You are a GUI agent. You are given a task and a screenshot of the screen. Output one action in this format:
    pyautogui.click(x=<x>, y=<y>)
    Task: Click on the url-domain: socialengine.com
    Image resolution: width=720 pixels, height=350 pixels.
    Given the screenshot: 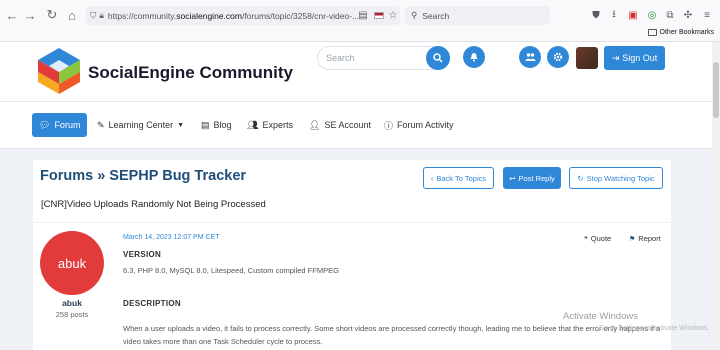 What is the action you would take?
    pyautogui.click(x=209, y=15)
    